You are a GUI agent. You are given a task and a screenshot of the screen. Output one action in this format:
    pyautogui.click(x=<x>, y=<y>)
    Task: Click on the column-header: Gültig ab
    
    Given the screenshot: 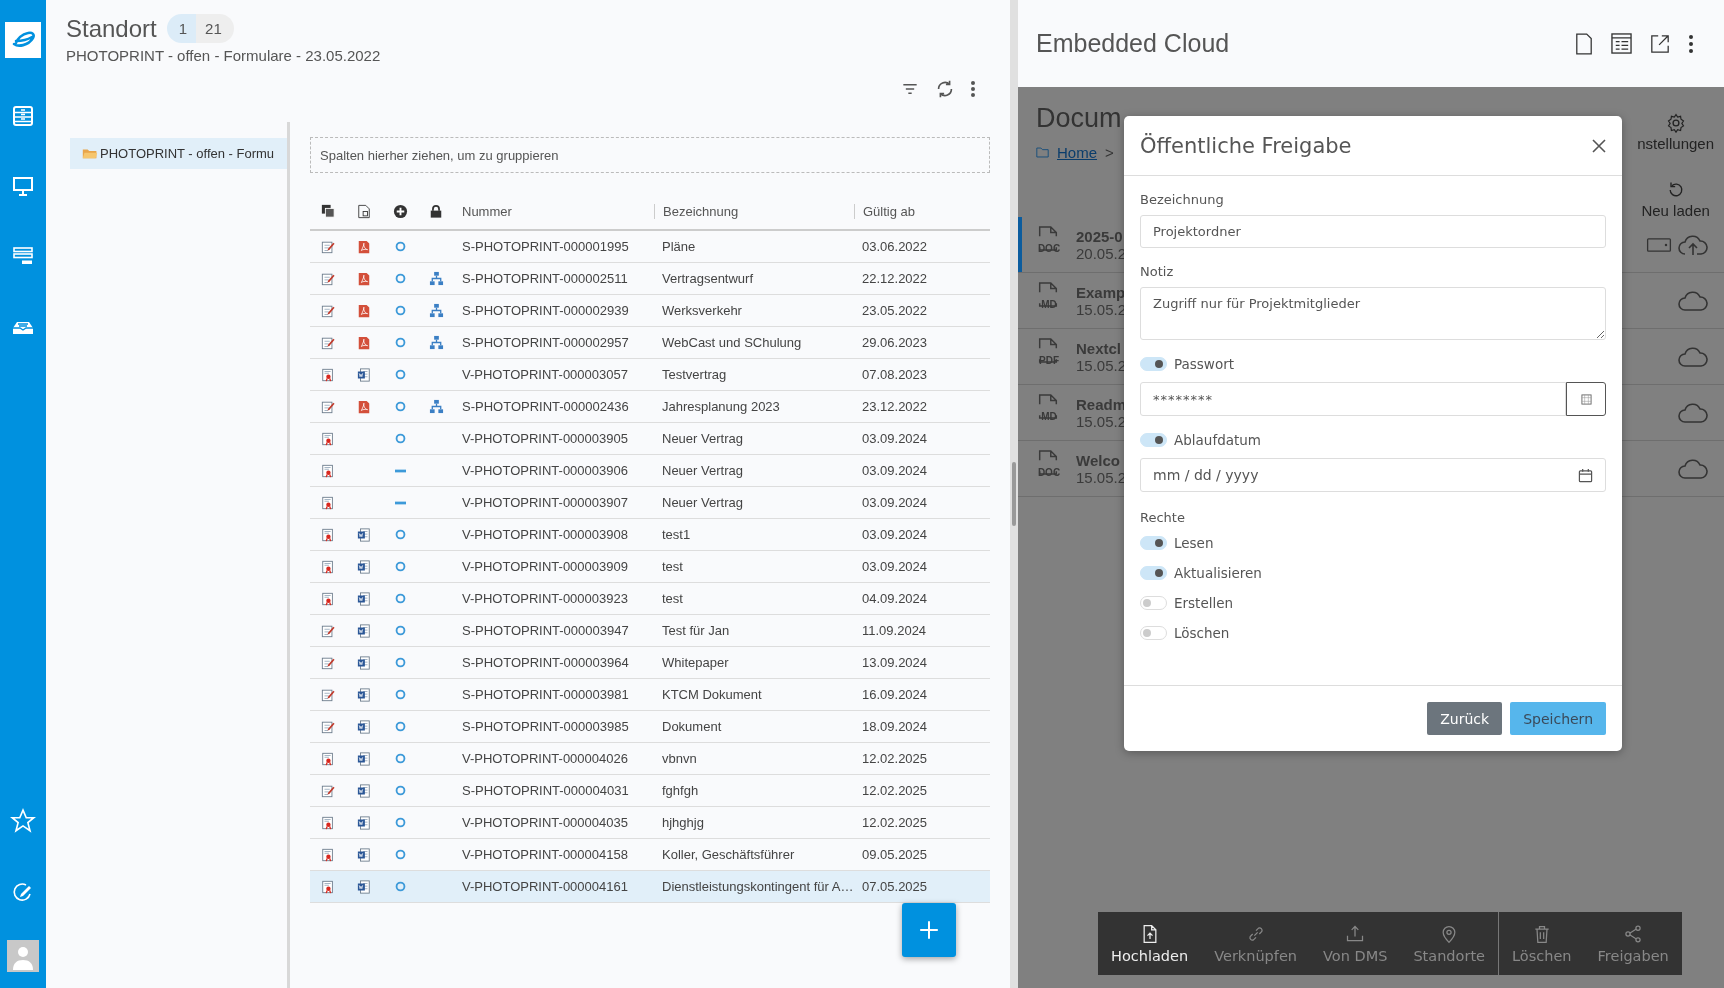 What is the action you would take?
    pyautogui.click(x=922, y=211)
    